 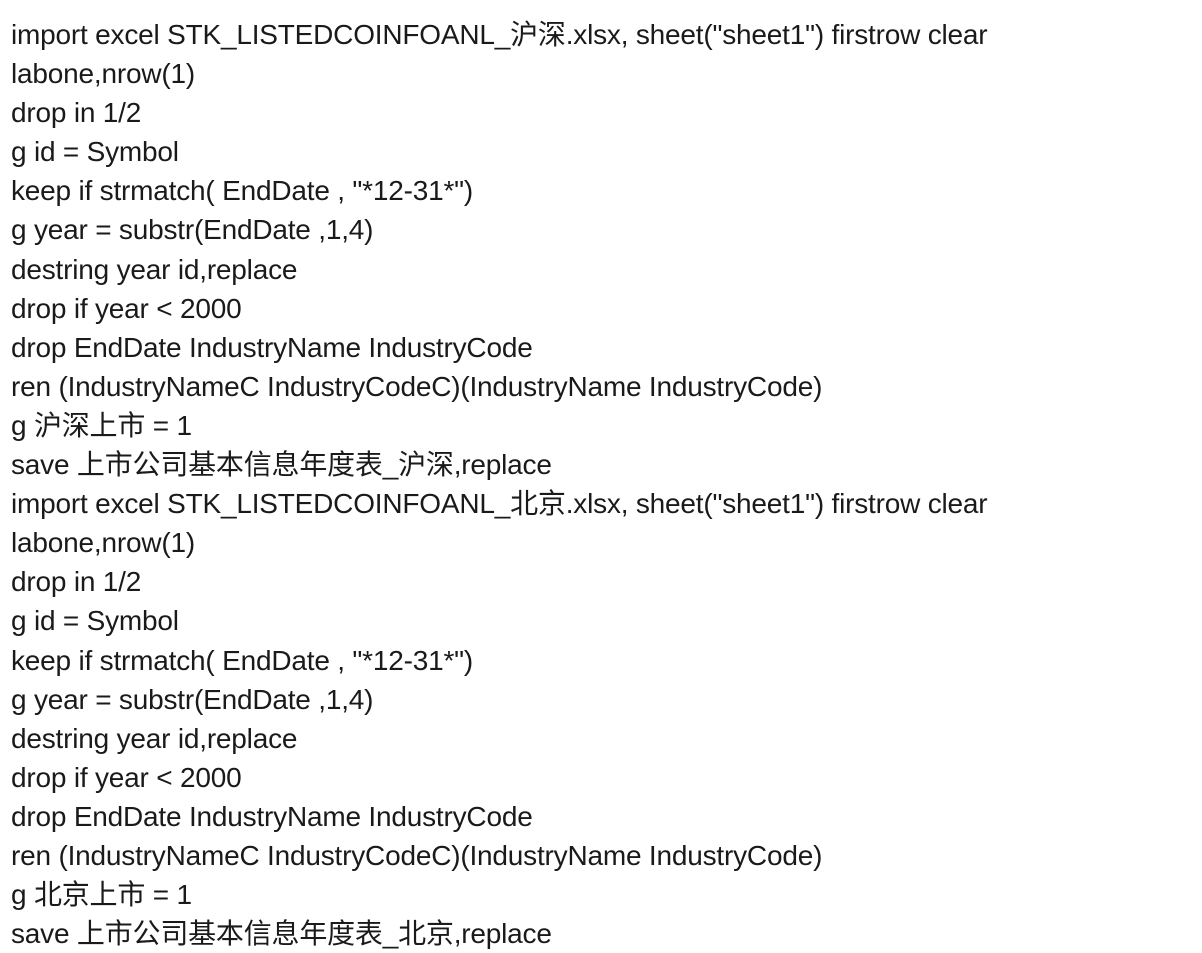 I want to click on code-line: g 沪深上市 = 1, so click(x=101, y=425).